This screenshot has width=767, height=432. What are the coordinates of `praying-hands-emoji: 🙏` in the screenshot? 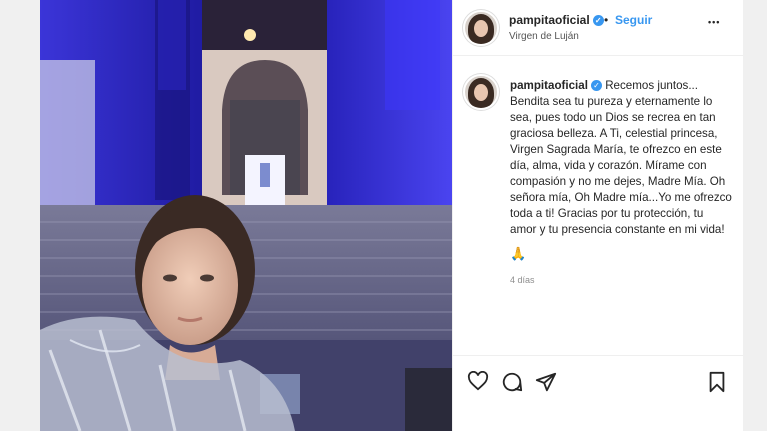 It's located at (518, 253).